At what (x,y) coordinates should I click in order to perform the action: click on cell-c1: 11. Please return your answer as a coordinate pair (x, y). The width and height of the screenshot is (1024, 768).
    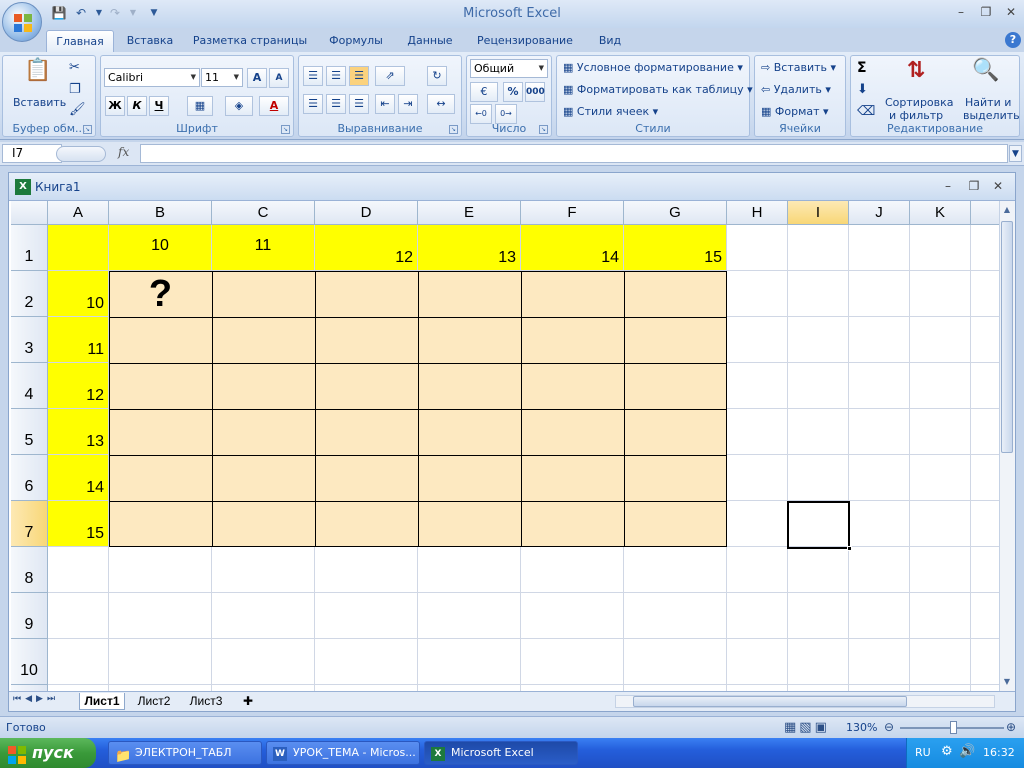
    Looking at the image, I should click on (263, 248).